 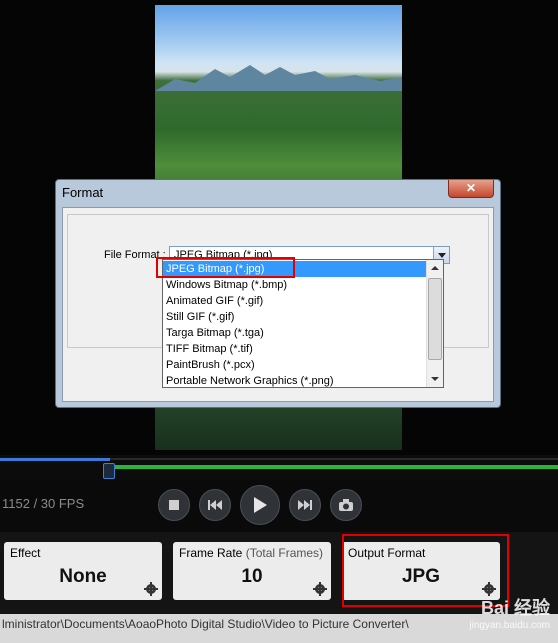 I want to click on frame-info: 1152 / 30 FPS, so click(x=43, y=503).